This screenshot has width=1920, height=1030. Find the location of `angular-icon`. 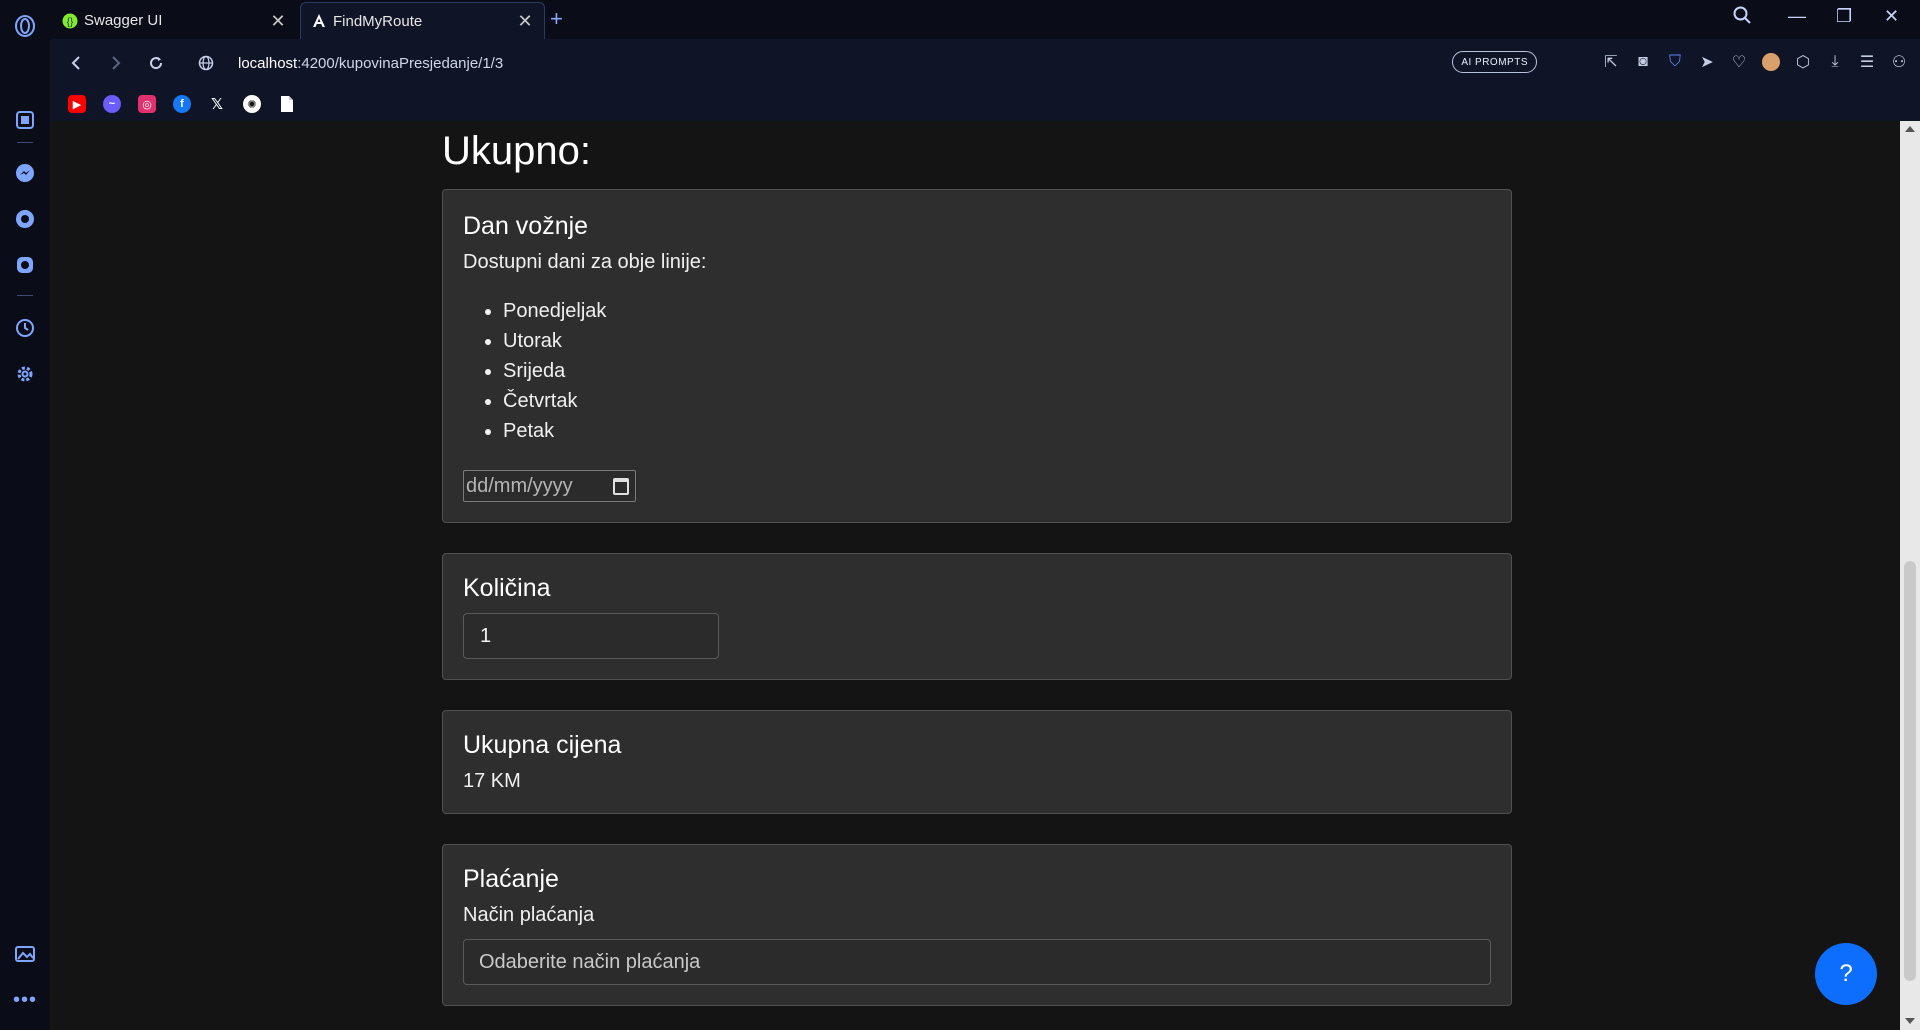

angular-icon is located at coordinates (319, 21).